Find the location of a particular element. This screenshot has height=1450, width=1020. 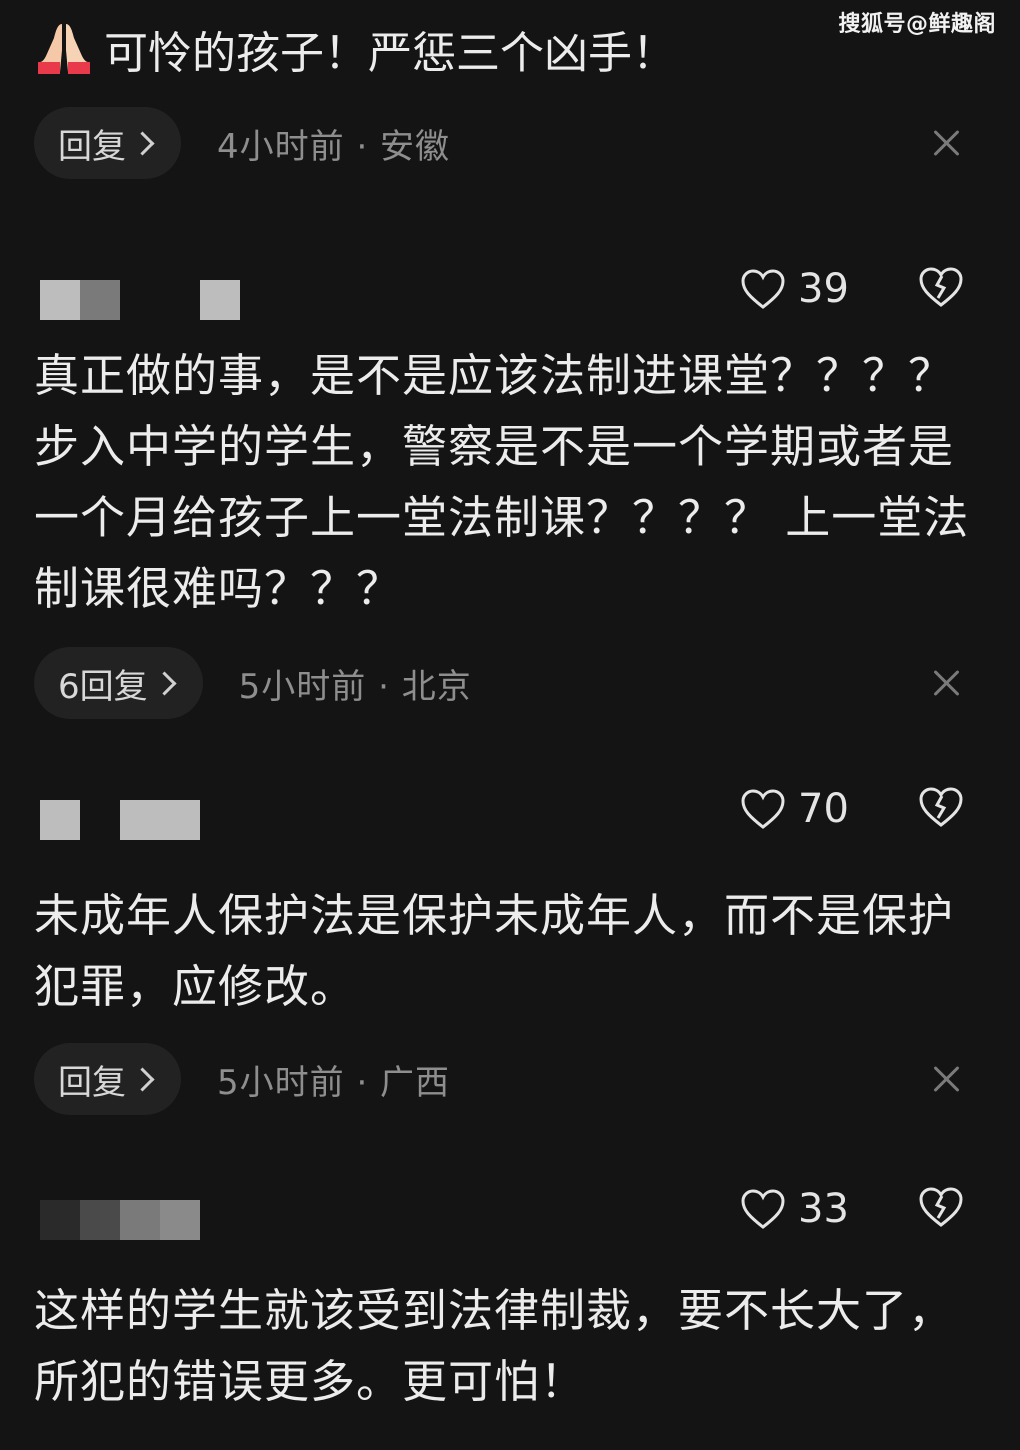

like-button: 33 is located at coordinates (794, 1209).